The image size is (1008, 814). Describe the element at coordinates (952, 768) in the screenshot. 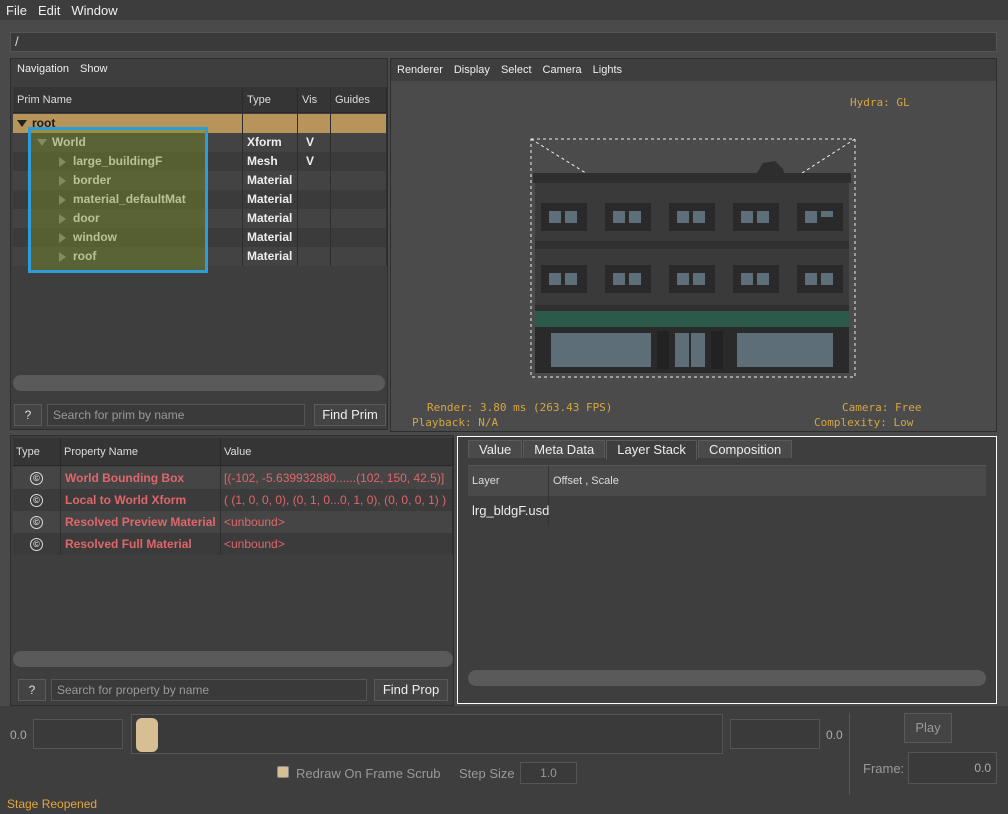

I see `frame-input: 0.0` at that location.